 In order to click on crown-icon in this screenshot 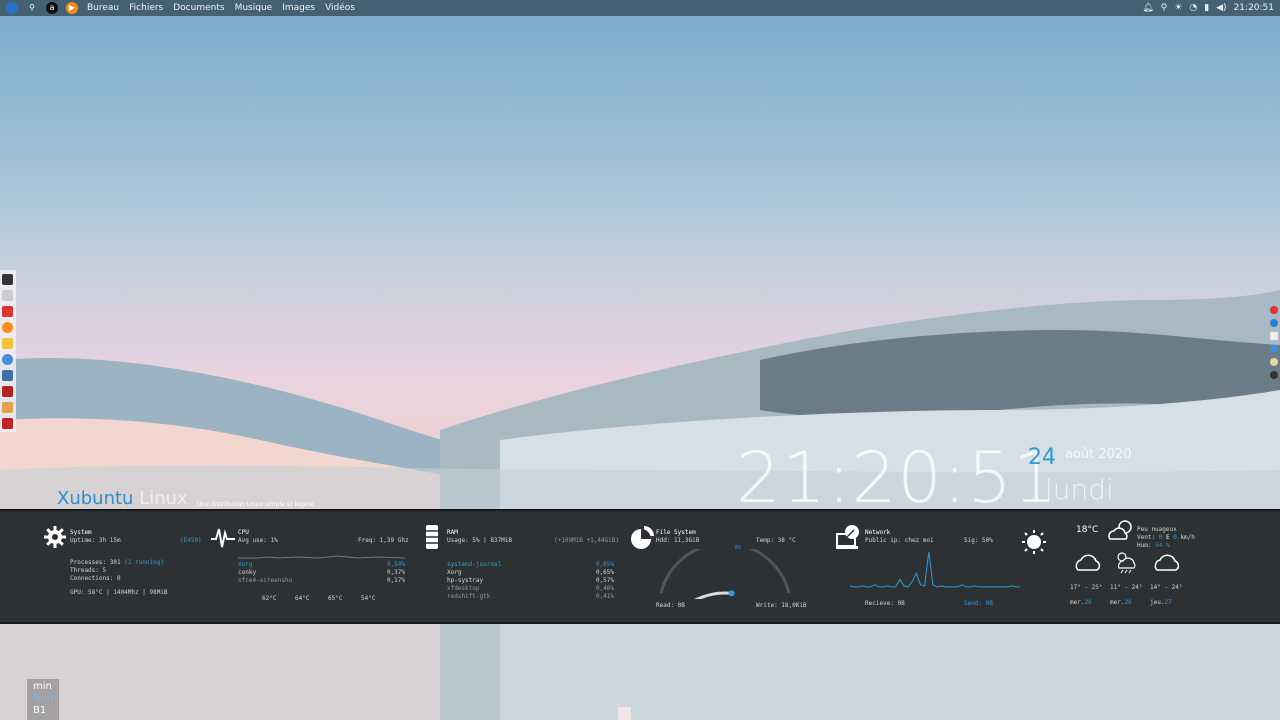, I will do `click(7, 343)`.